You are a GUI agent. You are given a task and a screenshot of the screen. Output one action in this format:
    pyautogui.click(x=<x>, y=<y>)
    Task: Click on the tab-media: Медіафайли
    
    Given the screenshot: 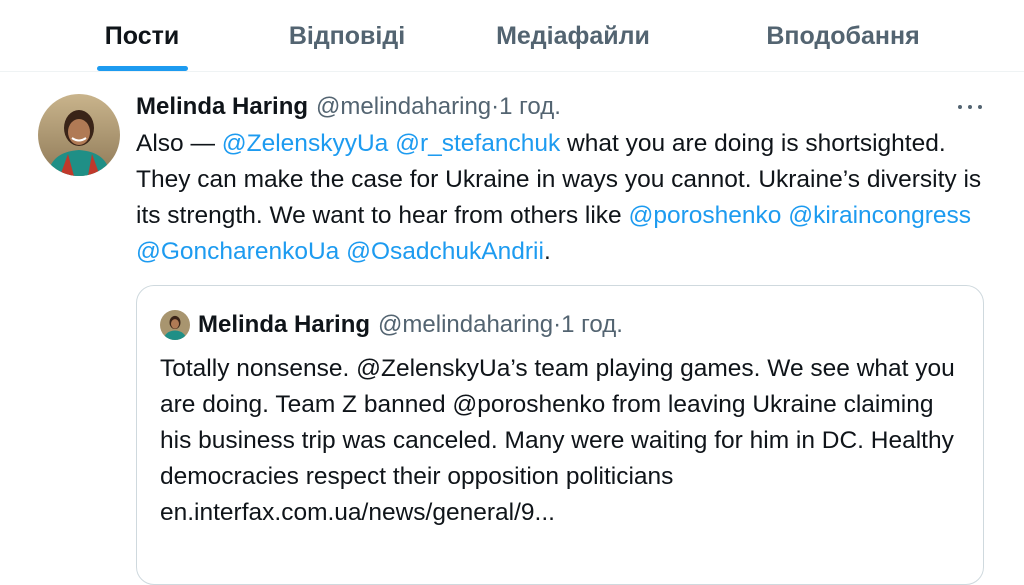 What is the action you would take?
    pyautogui.click(x=573, y=36)
    